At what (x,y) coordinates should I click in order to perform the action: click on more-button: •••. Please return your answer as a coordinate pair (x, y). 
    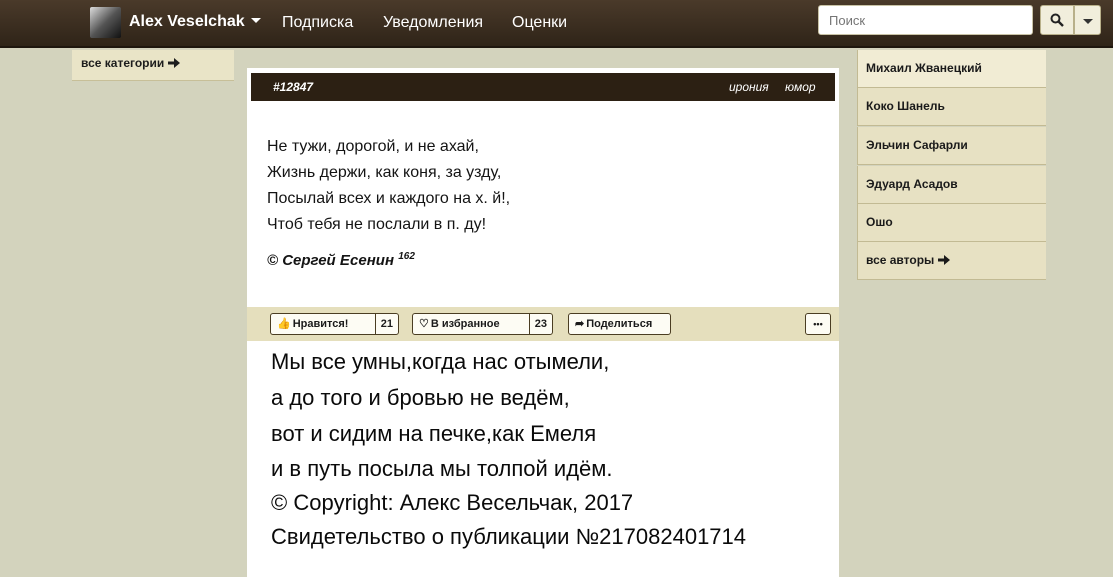
    Looking at the image, I should click on (818, 324).